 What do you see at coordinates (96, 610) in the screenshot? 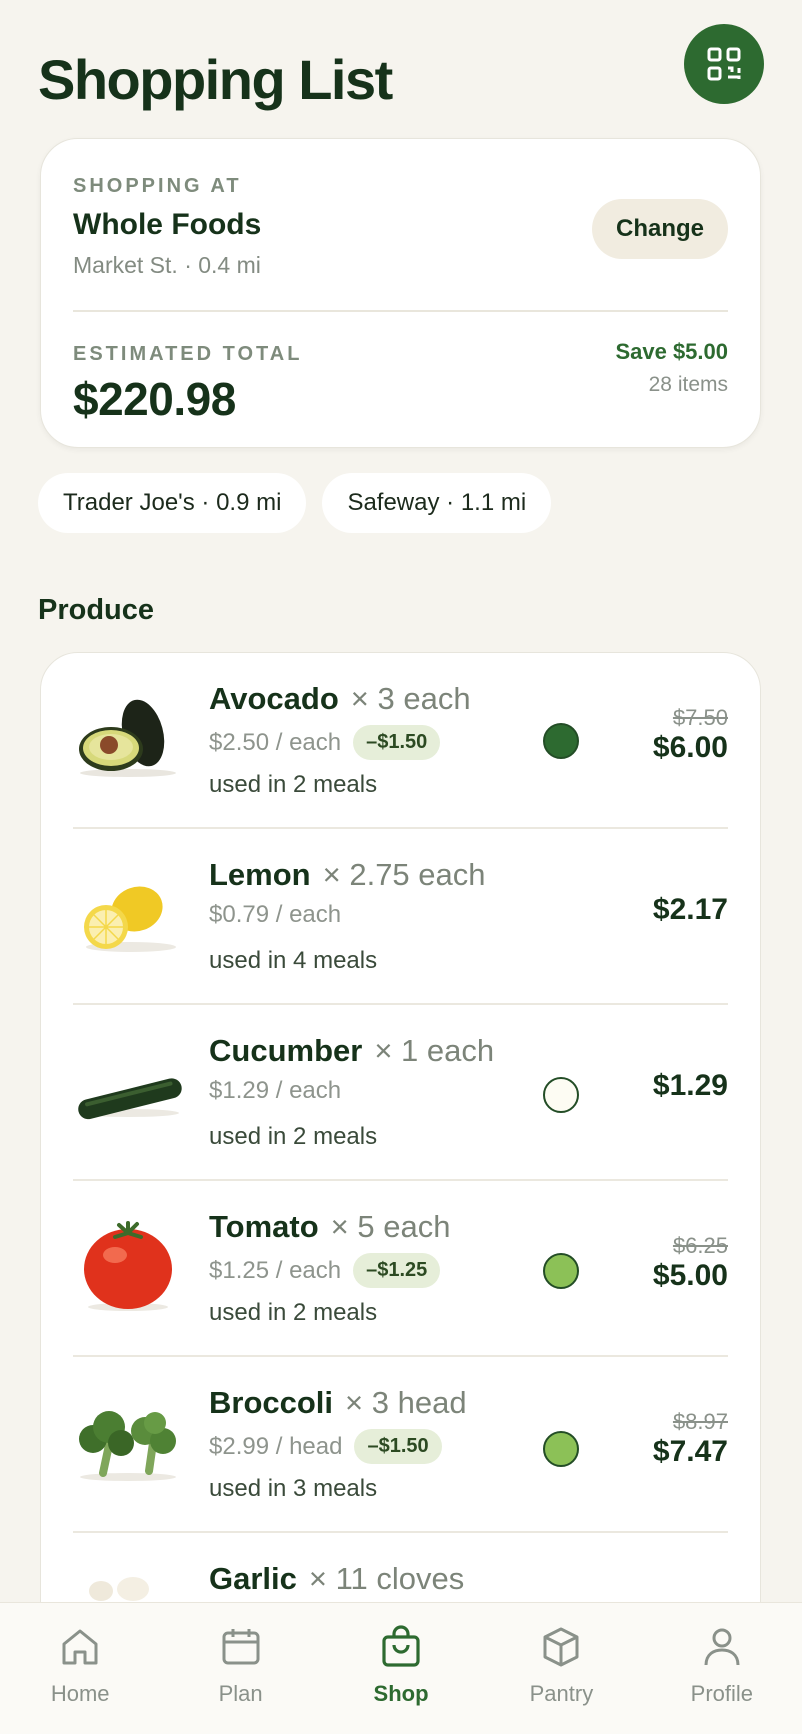
I see `section-title: Produce` at bounding box center [96, 610].